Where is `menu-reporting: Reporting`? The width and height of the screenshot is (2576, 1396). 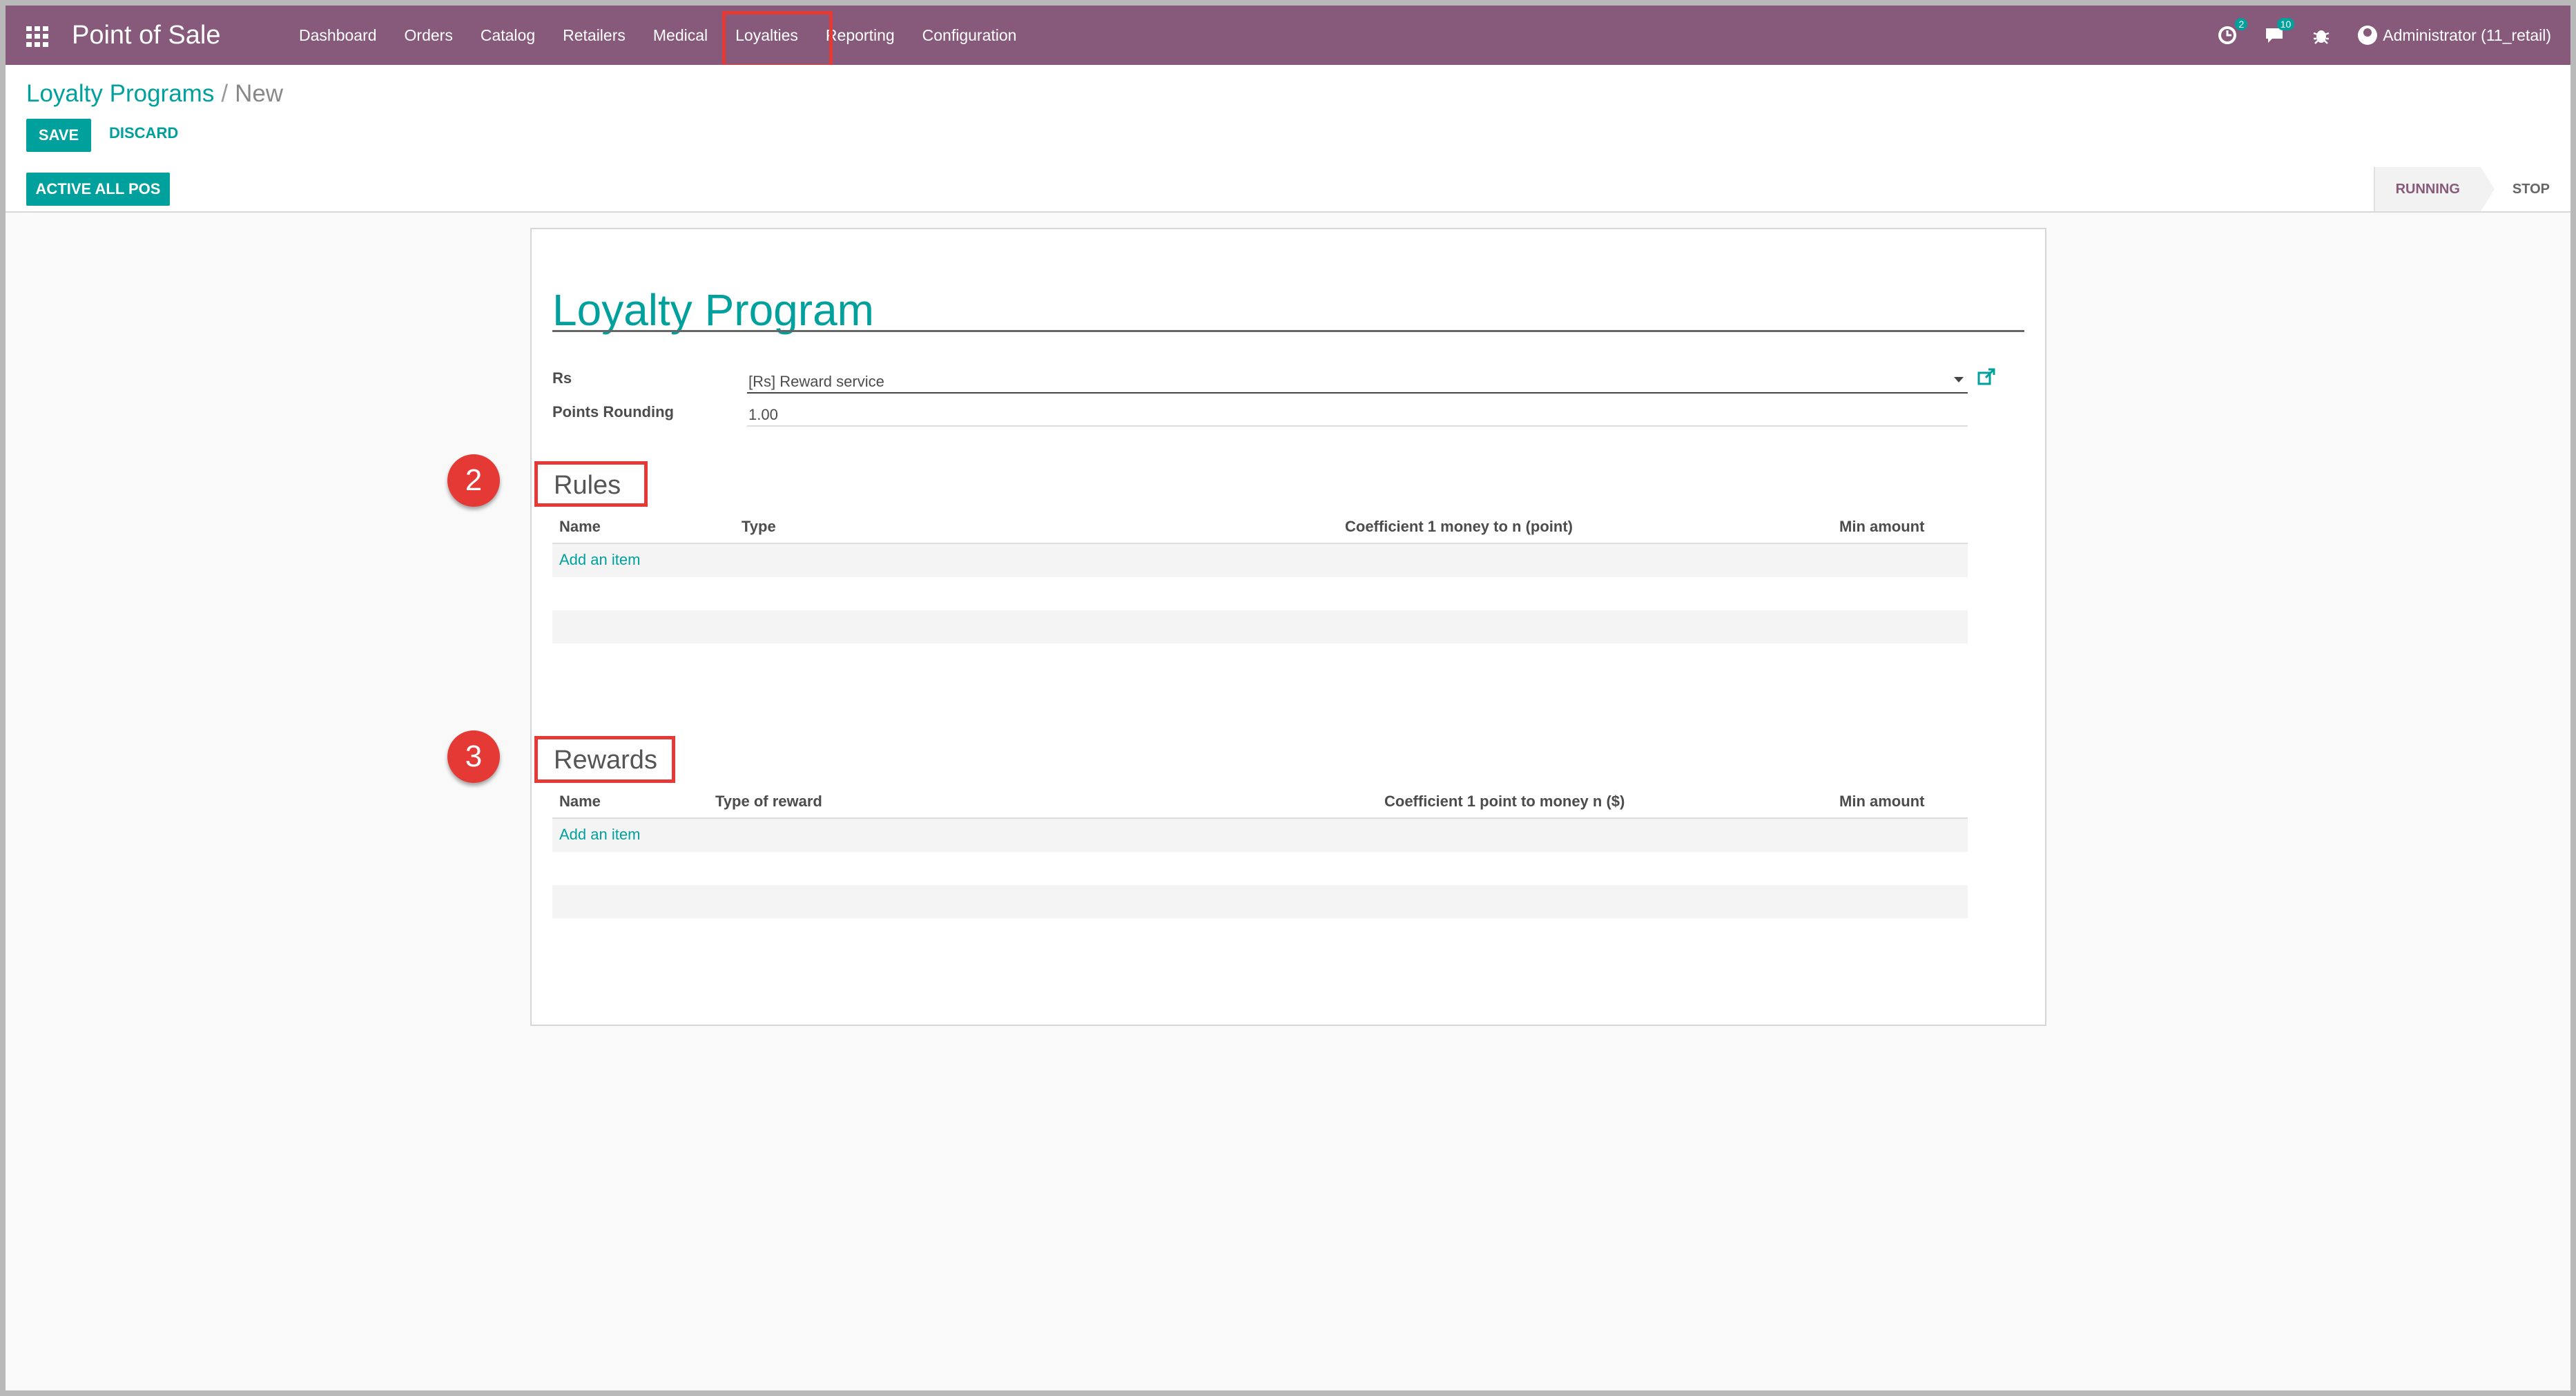 menu-reporting: Reporting is located at coordinates (861, 35).